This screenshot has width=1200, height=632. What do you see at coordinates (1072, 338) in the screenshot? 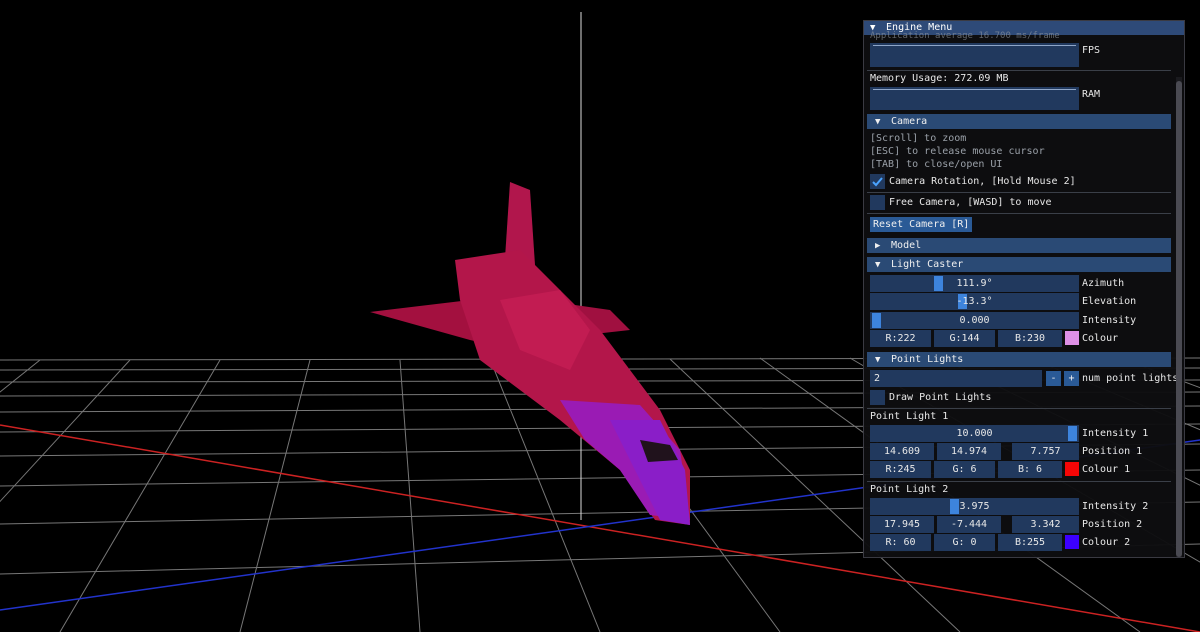
I see `colour-swatch` at bounding box center [1072, 338].